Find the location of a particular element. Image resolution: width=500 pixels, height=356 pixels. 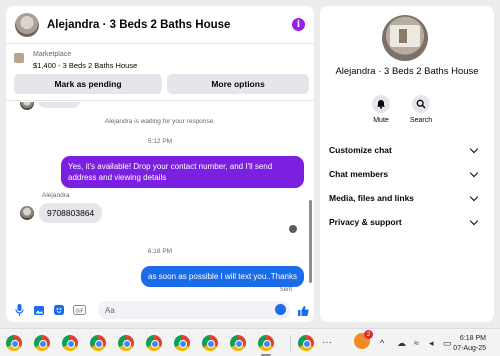

more-icon: ··· is located at coordinates (327, 342).